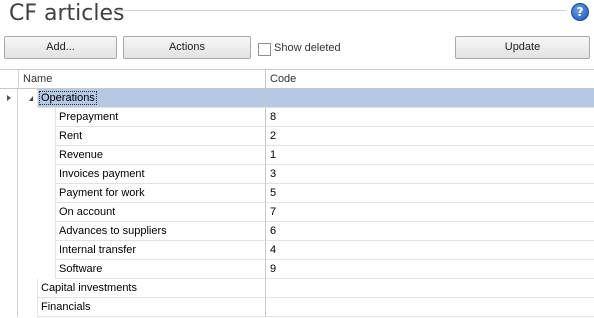 This screenshot has width=594, height=318. What do you see at coordinates (151, 288) in the screenshot?
I see `cell-name: Capital investments` at bounding box center [151, 288].